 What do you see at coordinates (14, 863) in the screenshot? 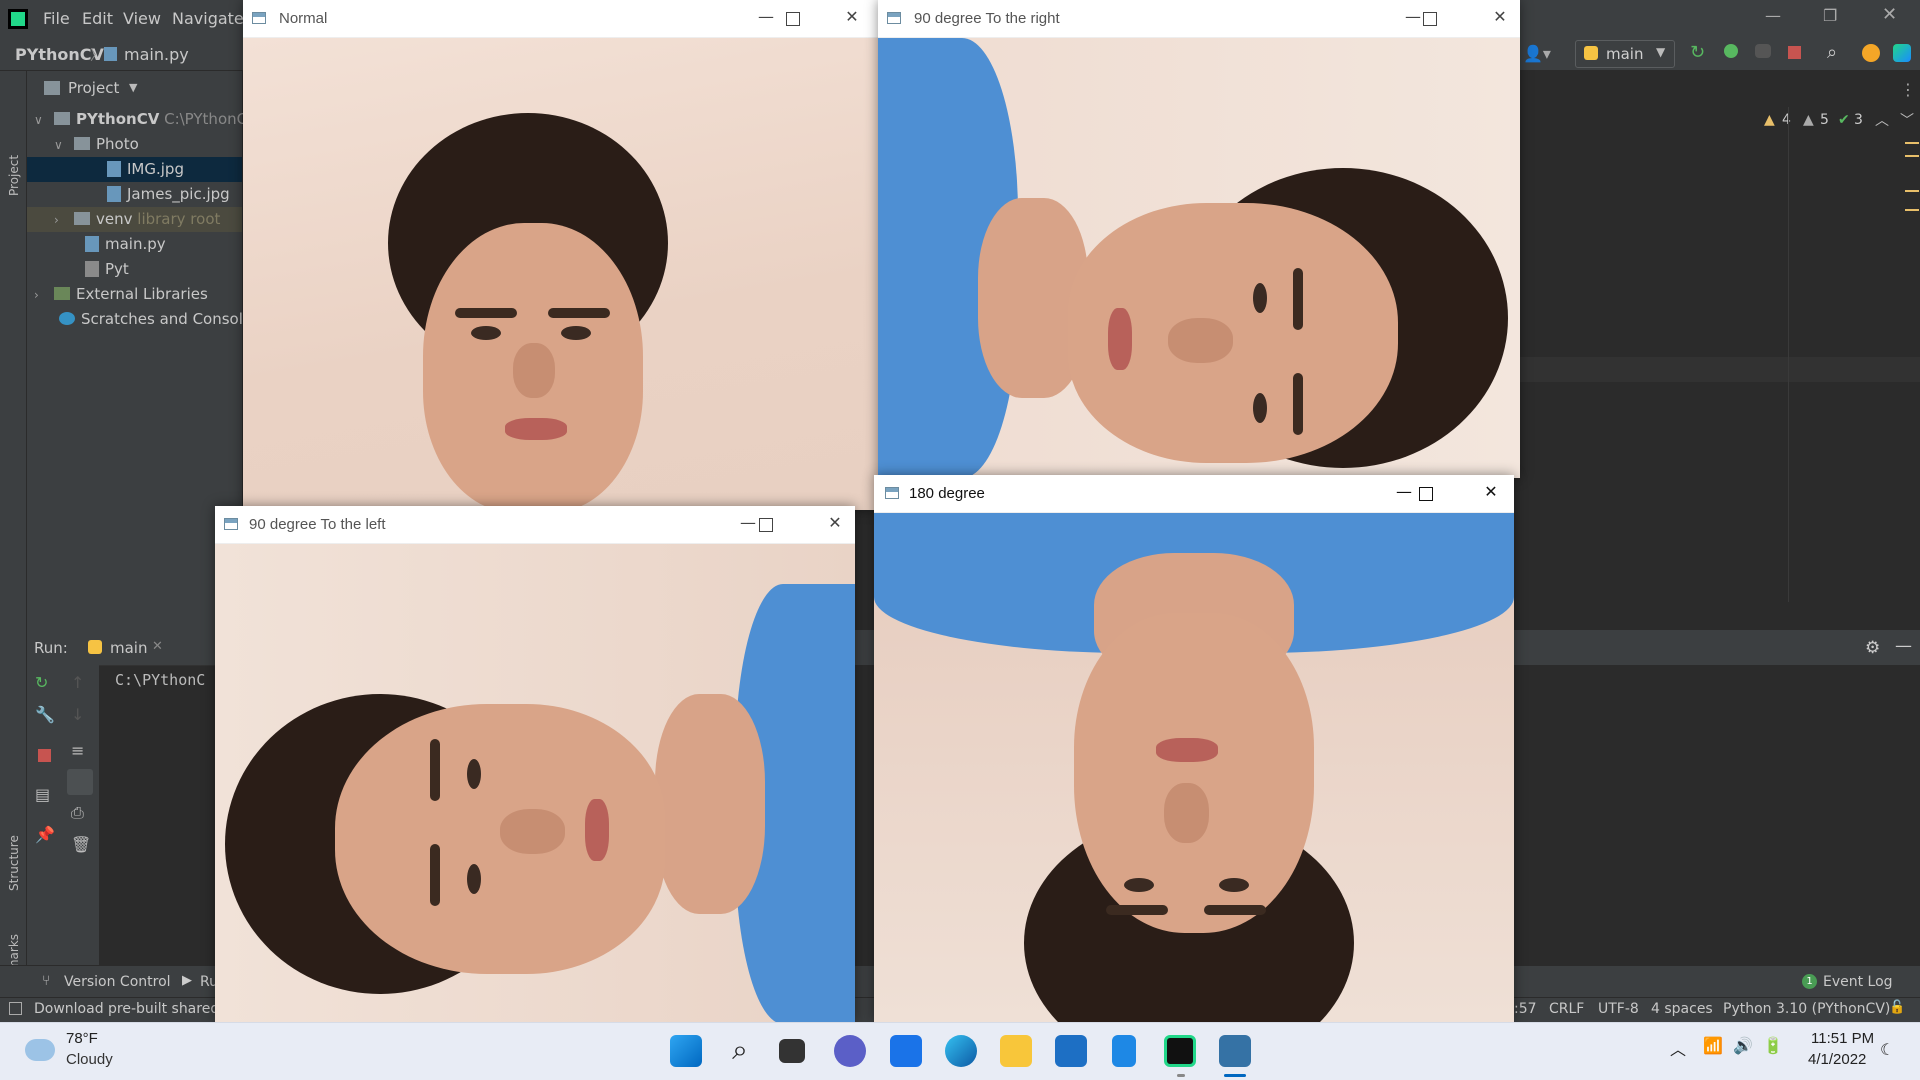
I see `structure-tool-tab: Structure` at bounding box center [14, 863].